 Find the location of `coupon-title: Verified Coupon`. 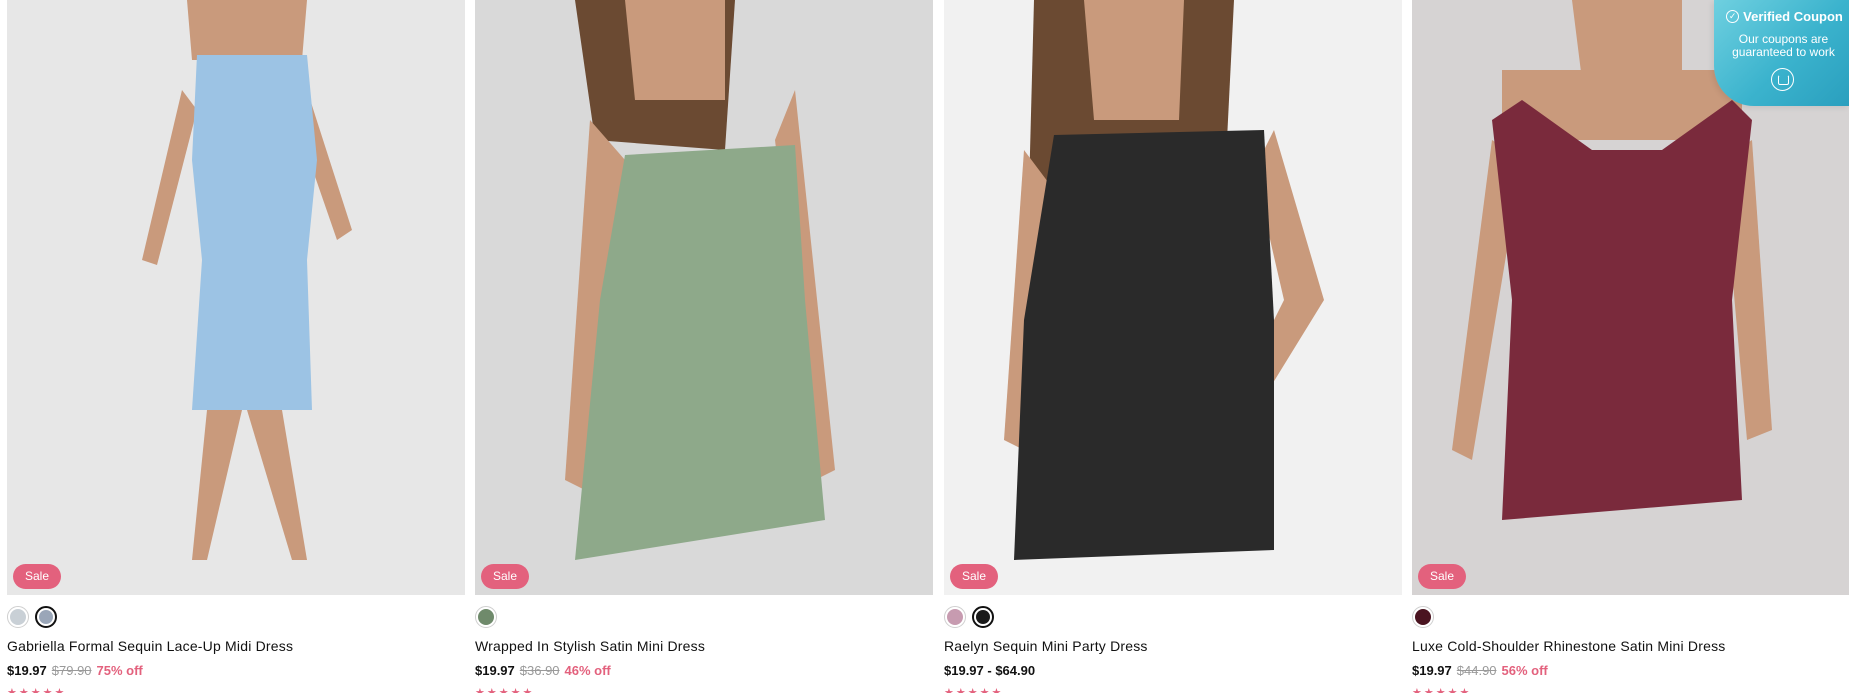

coupon-title: Verified Coupon is located at coordinates (1793, 16).